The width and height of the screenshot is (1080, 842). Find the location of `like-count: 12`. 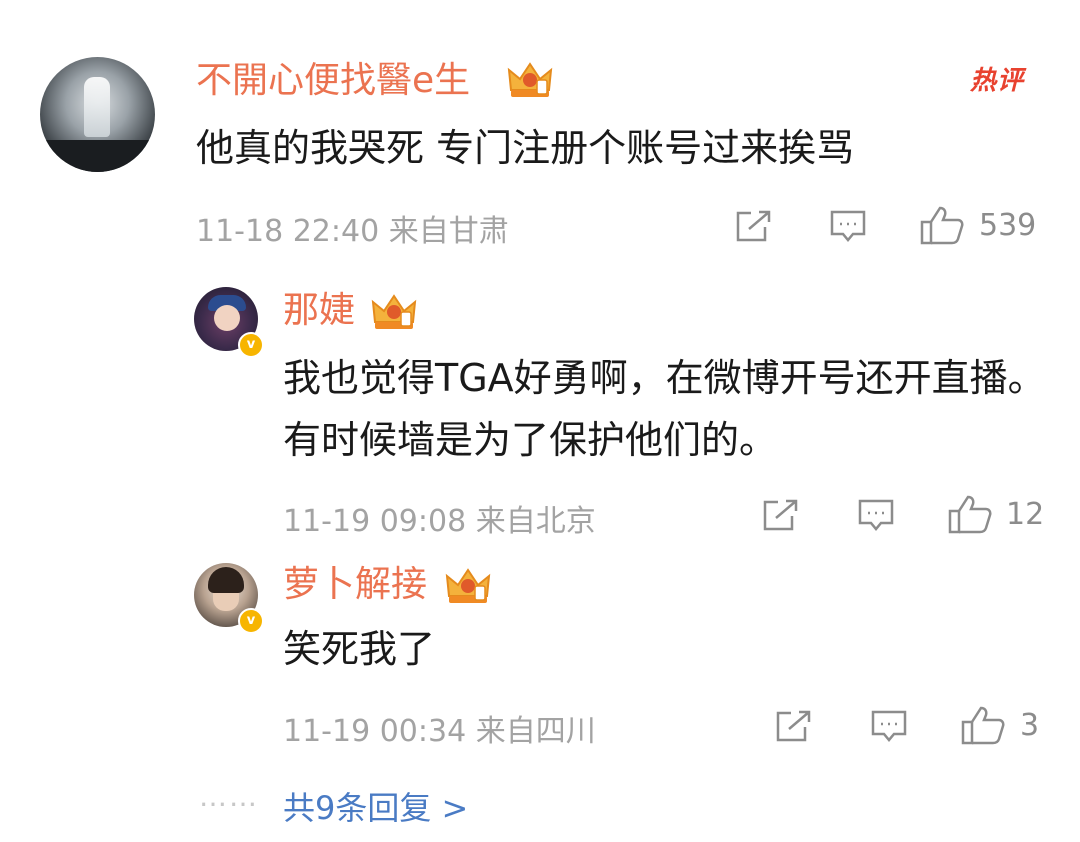

like-count: 12 is located at coordinates (1025, 514).